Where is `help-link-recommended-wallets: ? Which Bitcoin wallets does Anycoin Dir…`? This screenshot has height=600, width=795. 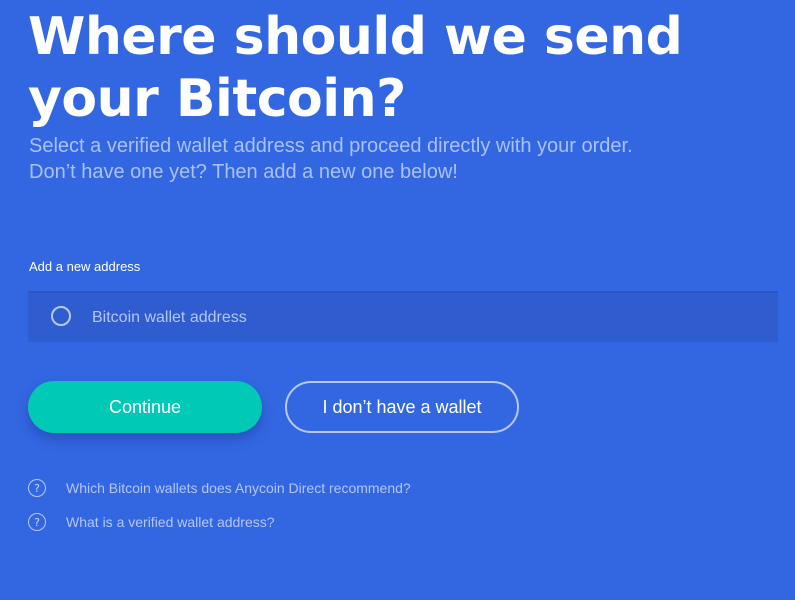 help-link-recommended-wallets: ? Which Bitcoin wallets does Anycoin Dir… is located at coordinates (219, 488).